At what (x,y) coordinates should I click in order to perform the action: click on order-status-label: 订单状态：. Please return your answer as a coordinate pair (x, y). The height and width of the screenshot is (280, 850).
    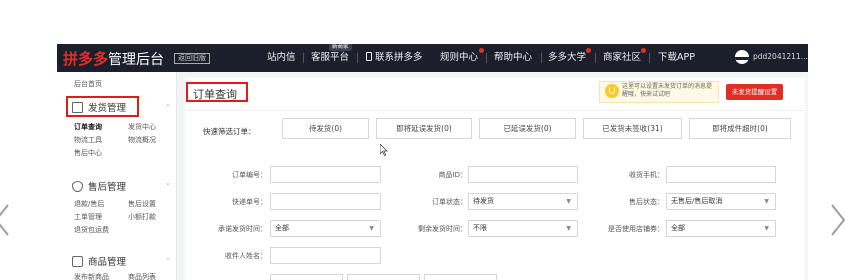
    Looking at the image, I should click on (449, 202).